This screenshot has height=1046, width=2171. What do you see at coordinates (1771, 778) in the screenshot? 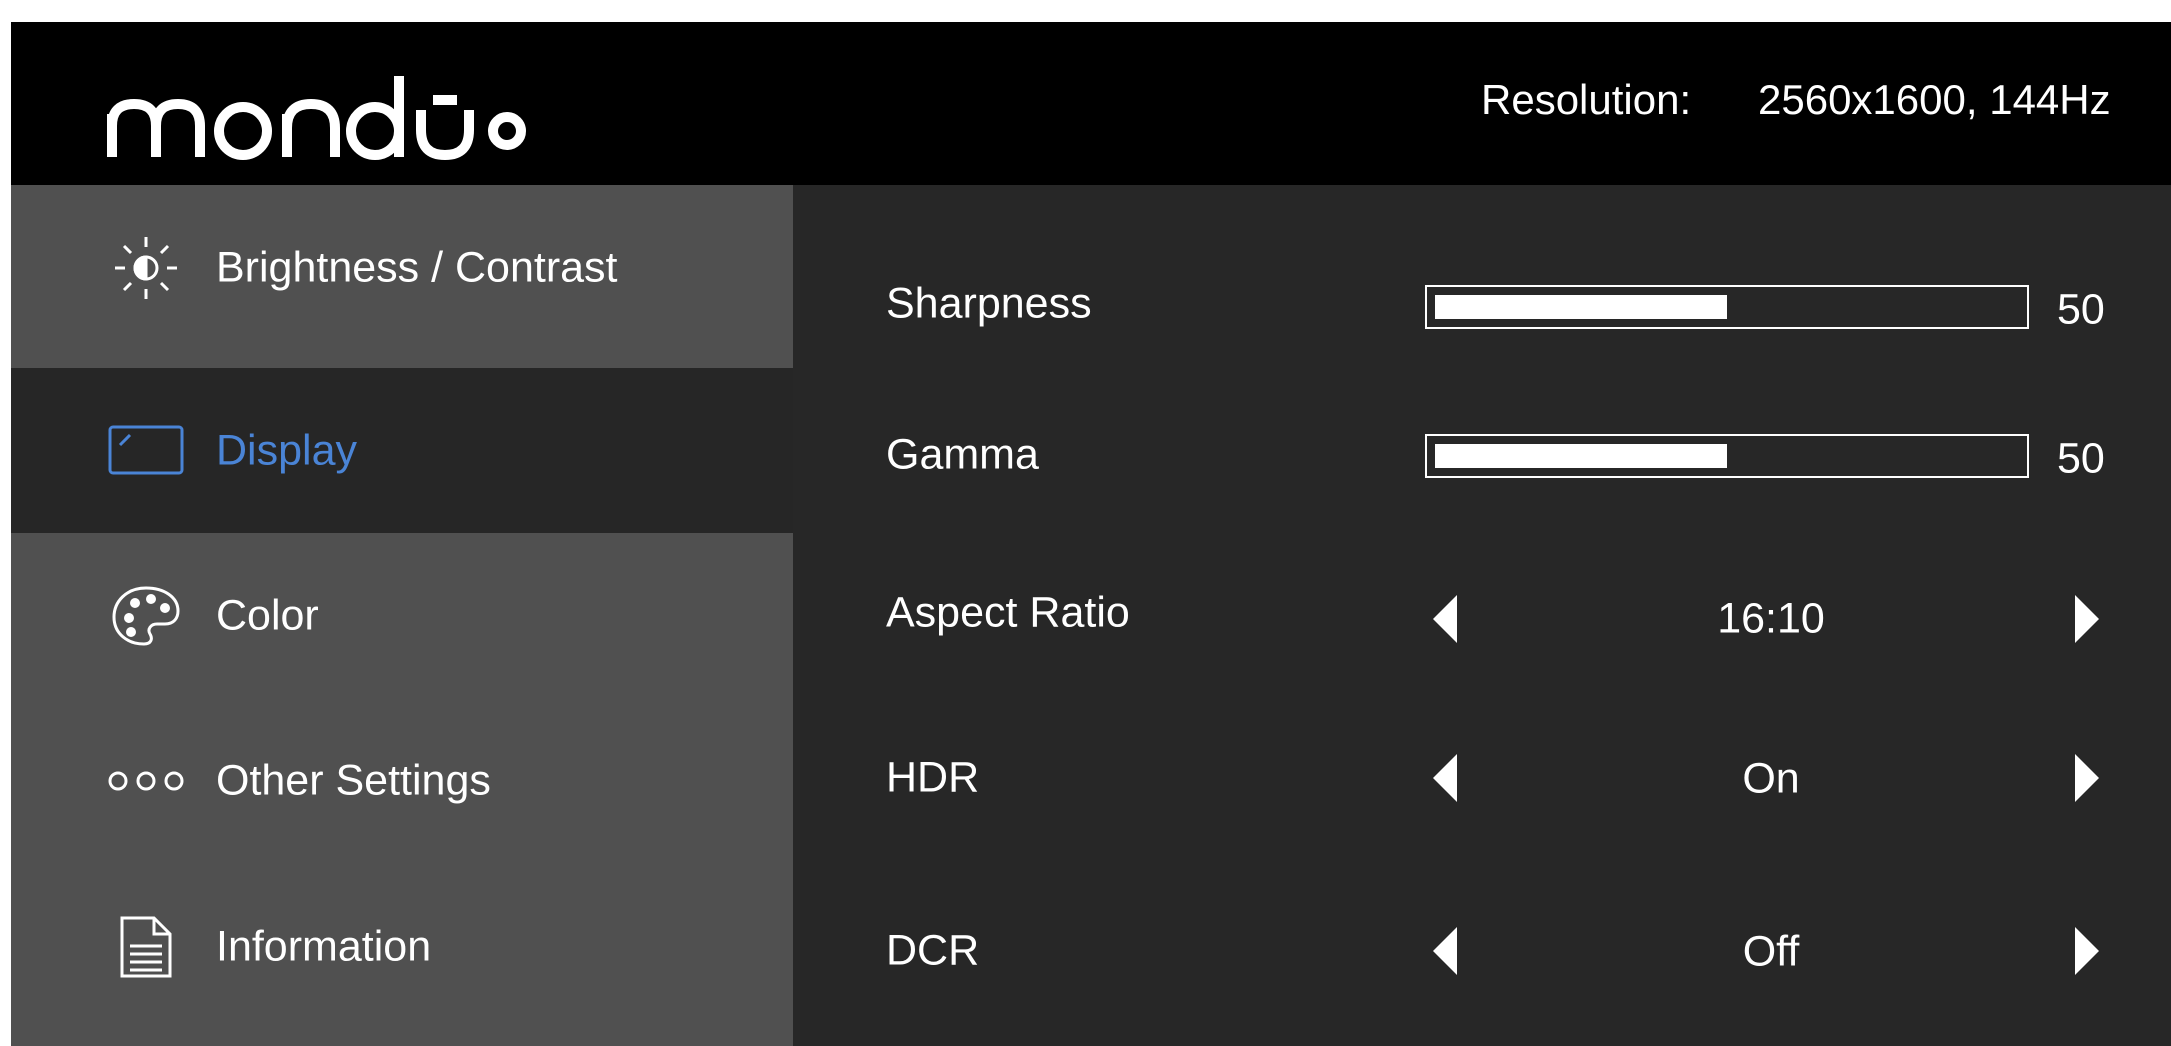
I see `hdr-value: On` at bounding box center [1771, 778].